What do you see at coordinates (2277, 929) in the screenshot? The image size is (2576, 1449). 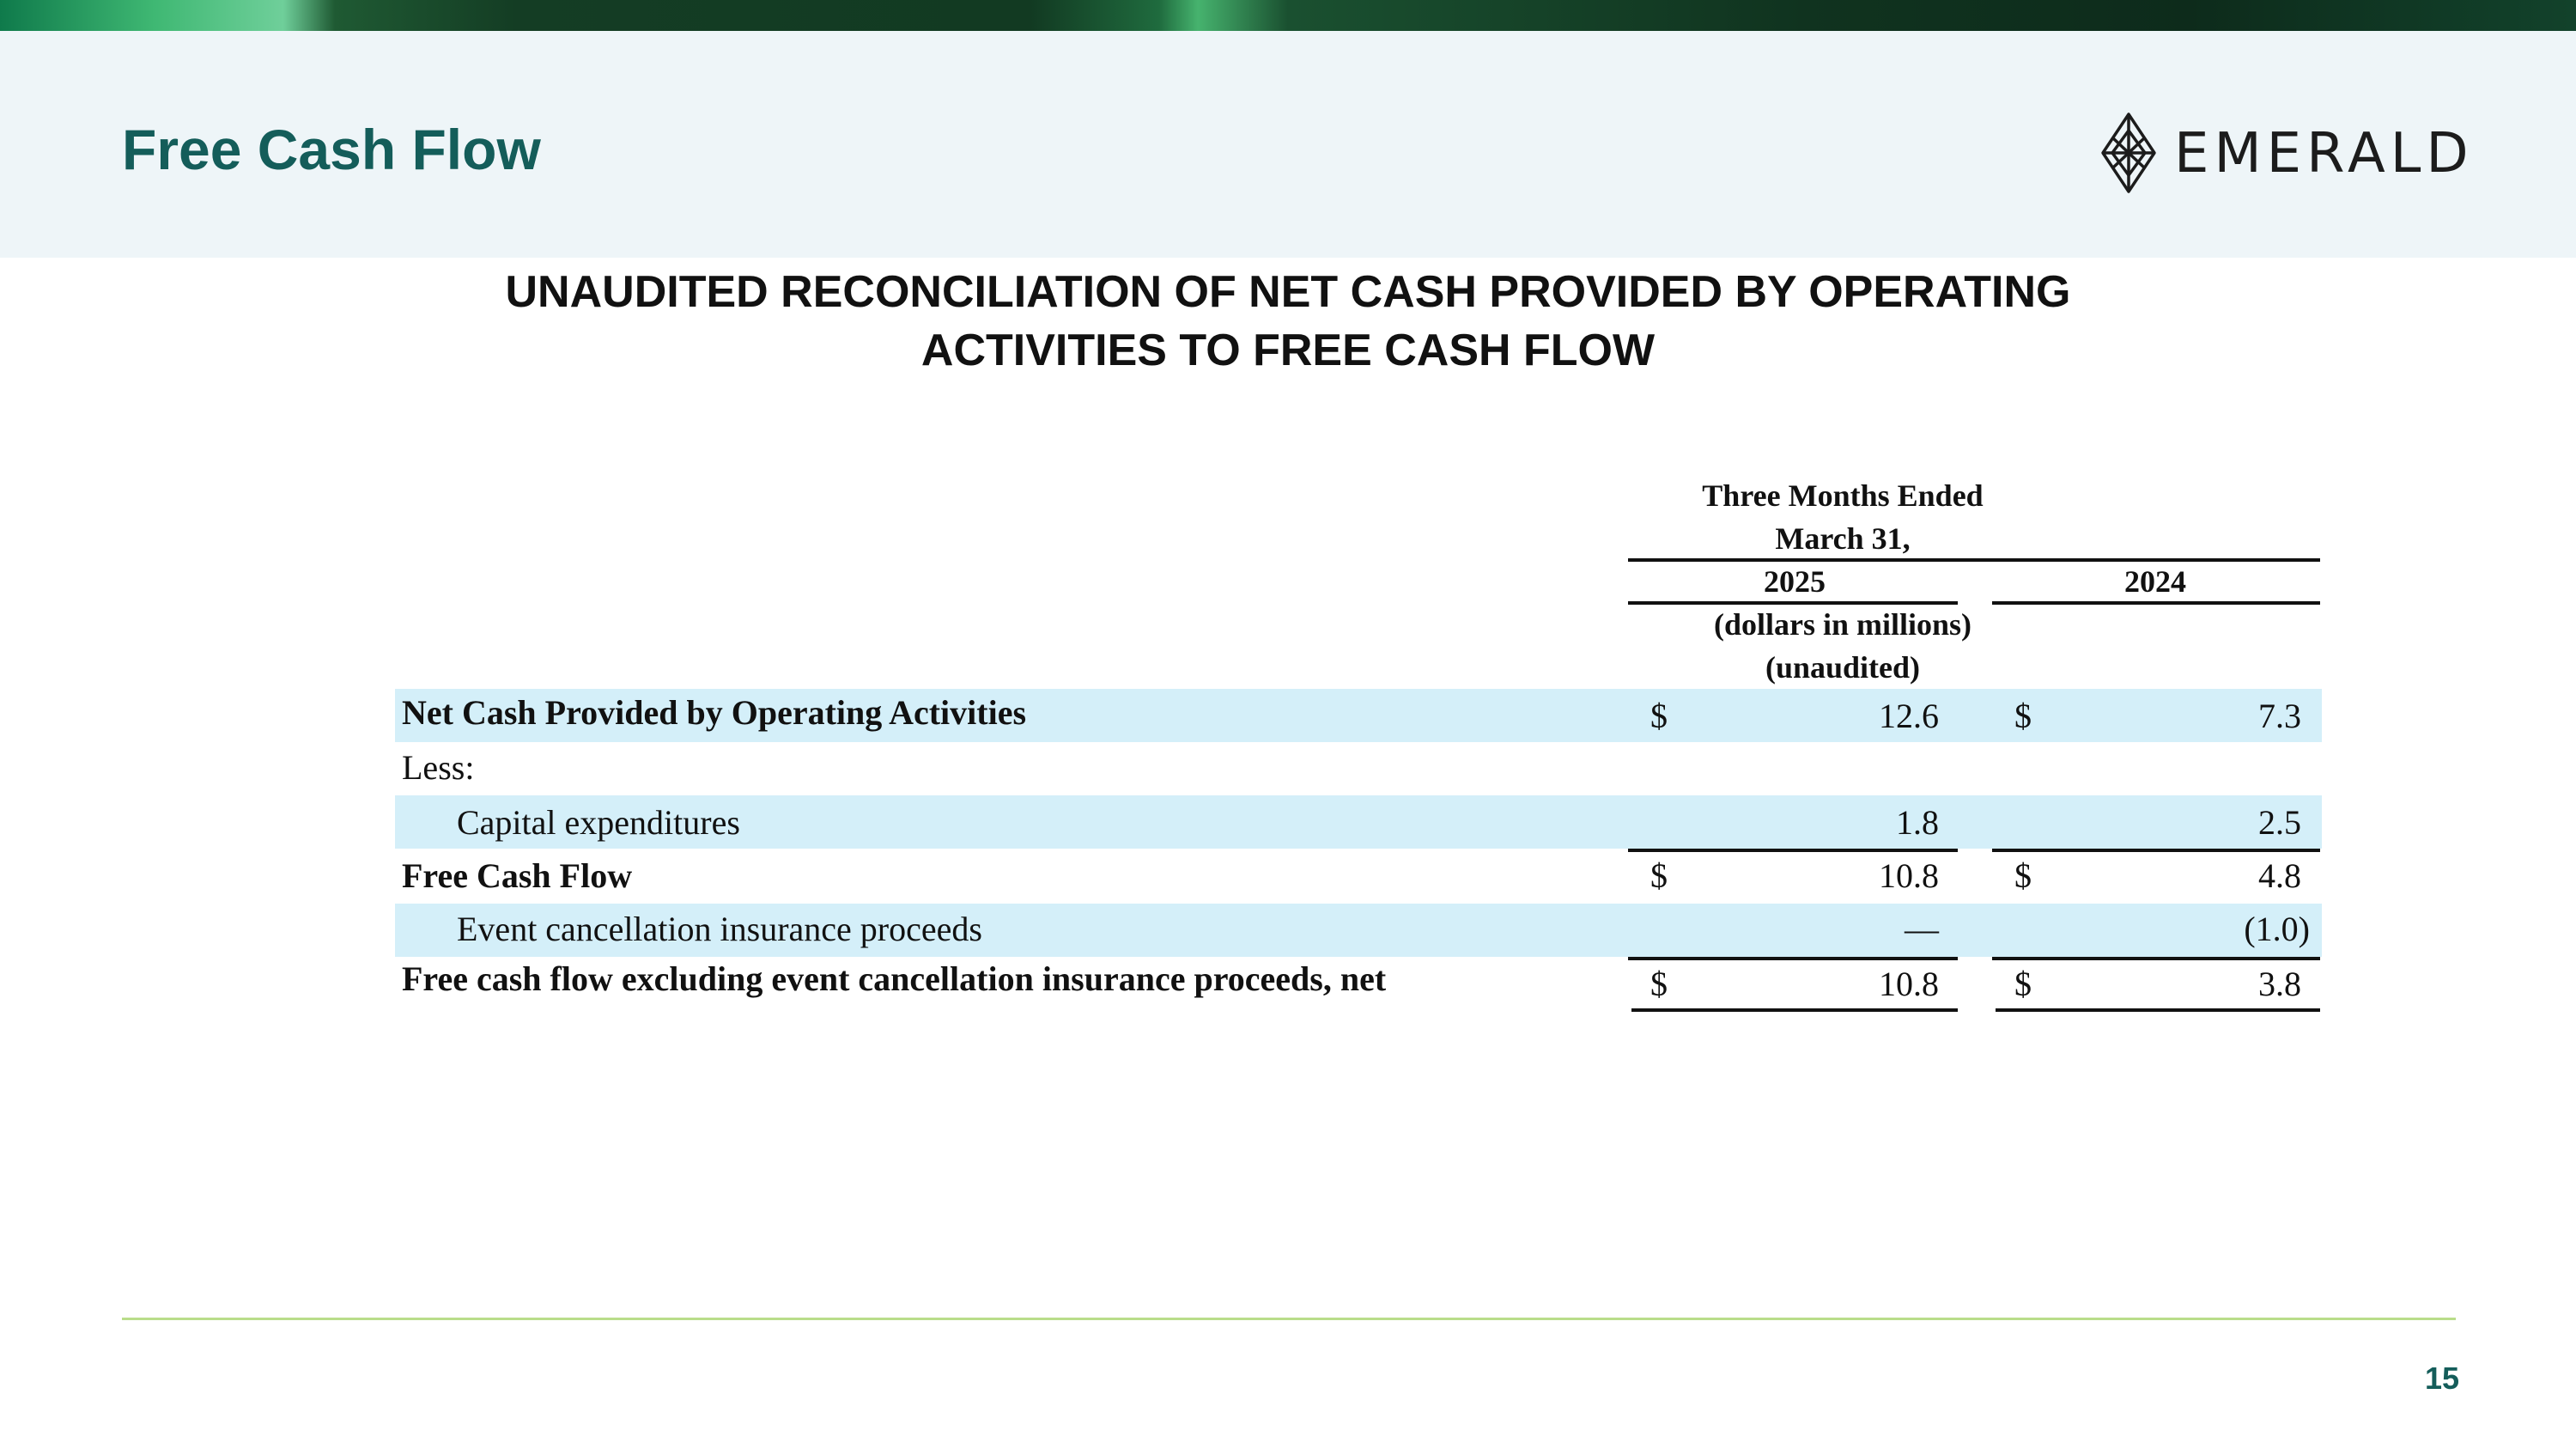 I see `value-2024: (1.0)` at bounding box center [2277, 929].